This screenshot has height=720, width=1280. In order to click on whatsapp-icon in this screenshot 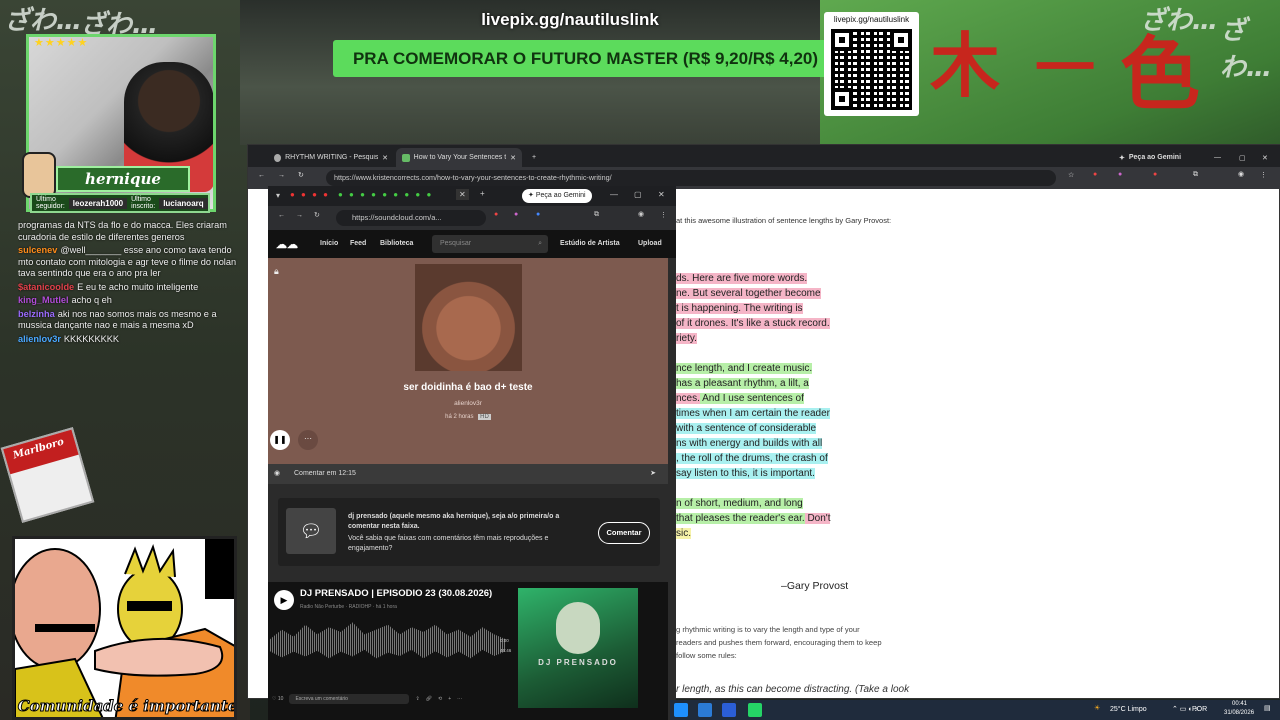, I will do `click(755, 710)`.